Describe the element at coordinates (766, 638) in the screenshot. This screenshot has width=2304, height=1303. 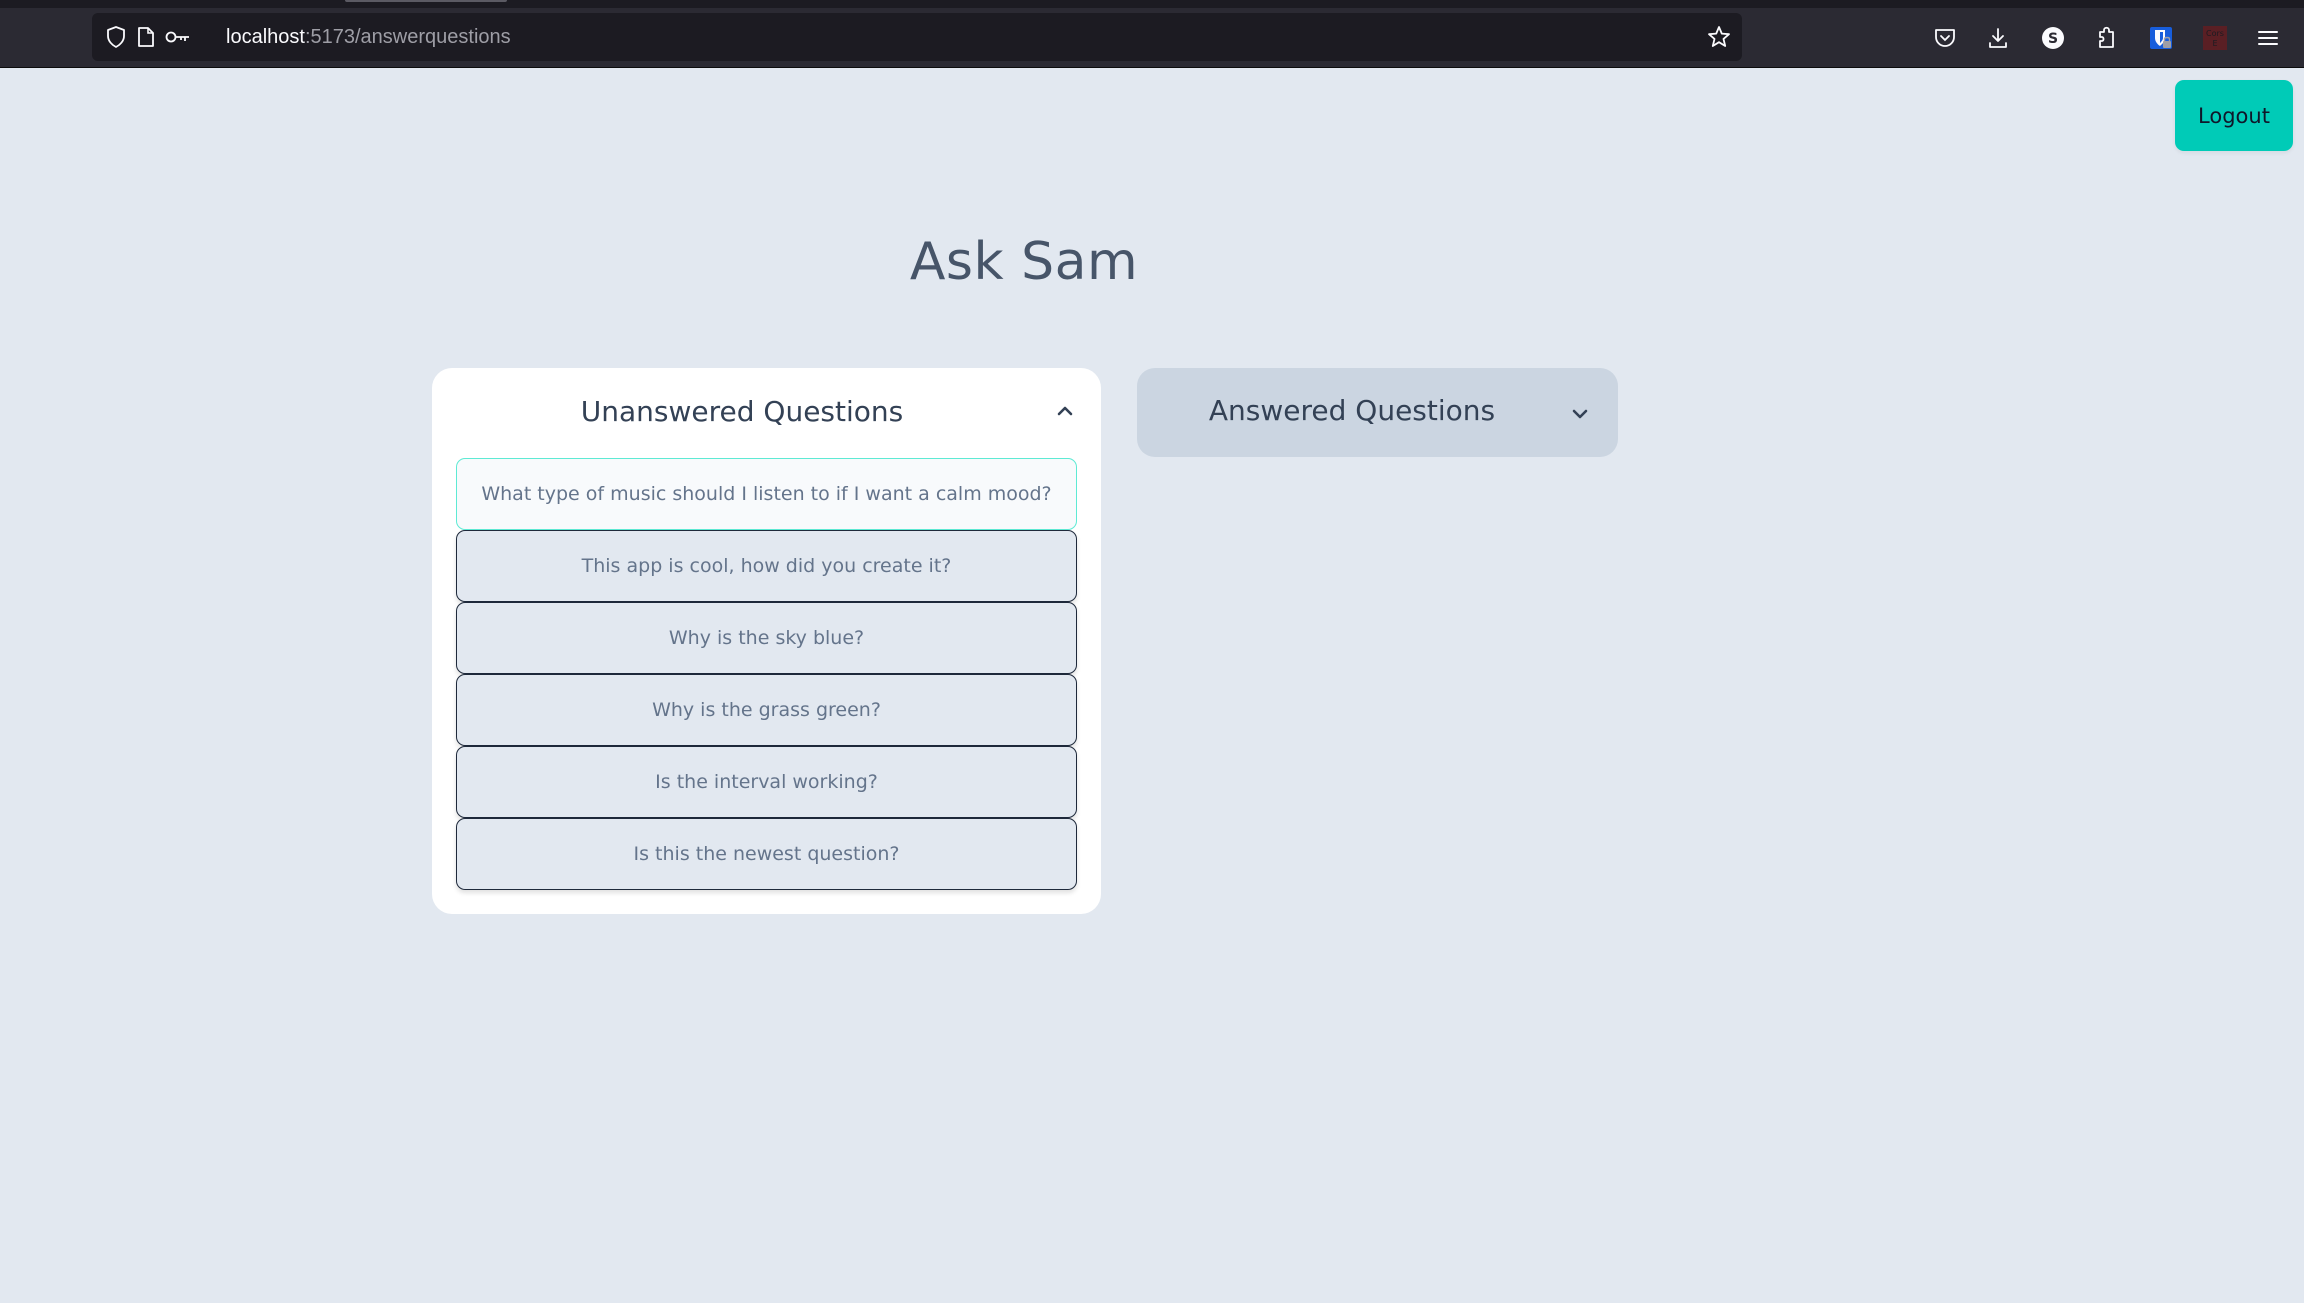
I see `question-item: Why is the sky blue?` at that location.